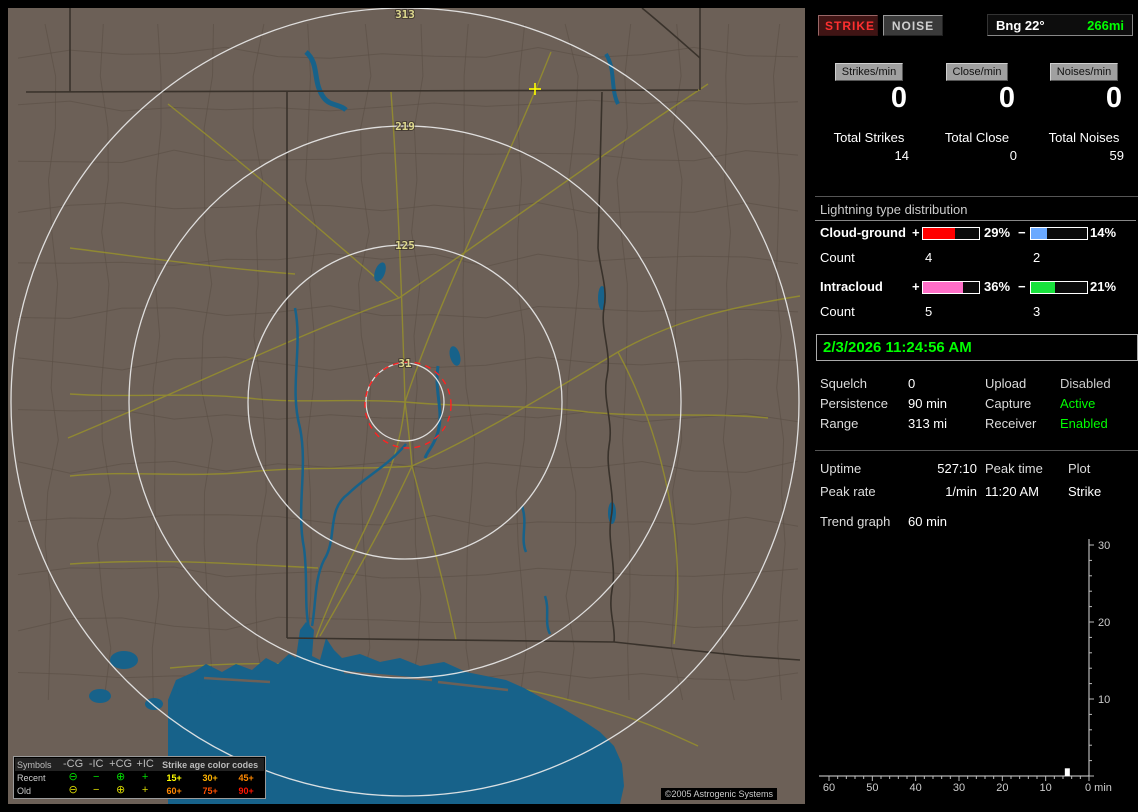  What do you see at coordinates (1006, 383) in the screenshot?
I see `upload-label: Upload` at bounding box center [1006, 383].